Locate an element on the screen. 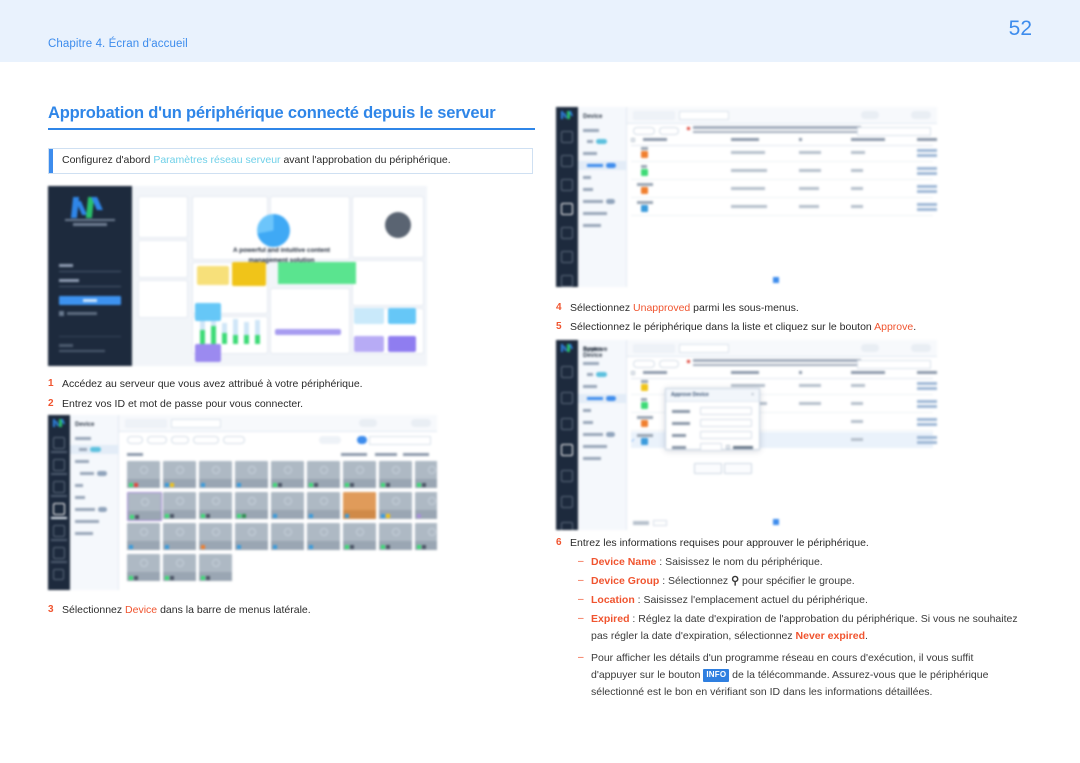 Image resolution: width=1080 pixels, height=763 pixels. field-input-device-group is located at coordinates (726, 423).